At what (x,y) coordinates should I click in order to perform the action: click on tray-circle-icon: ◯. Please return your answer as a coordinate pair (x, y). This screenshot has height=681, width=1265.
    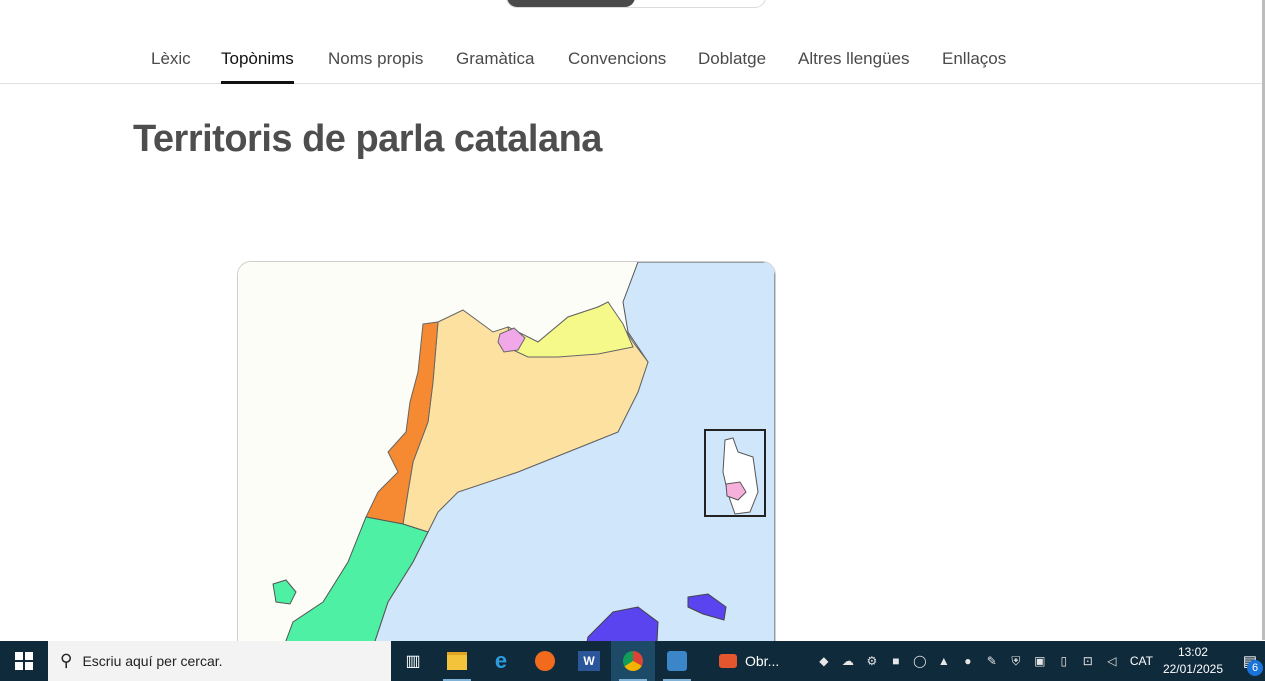
    Looking at the image, I should click on (920, 661).